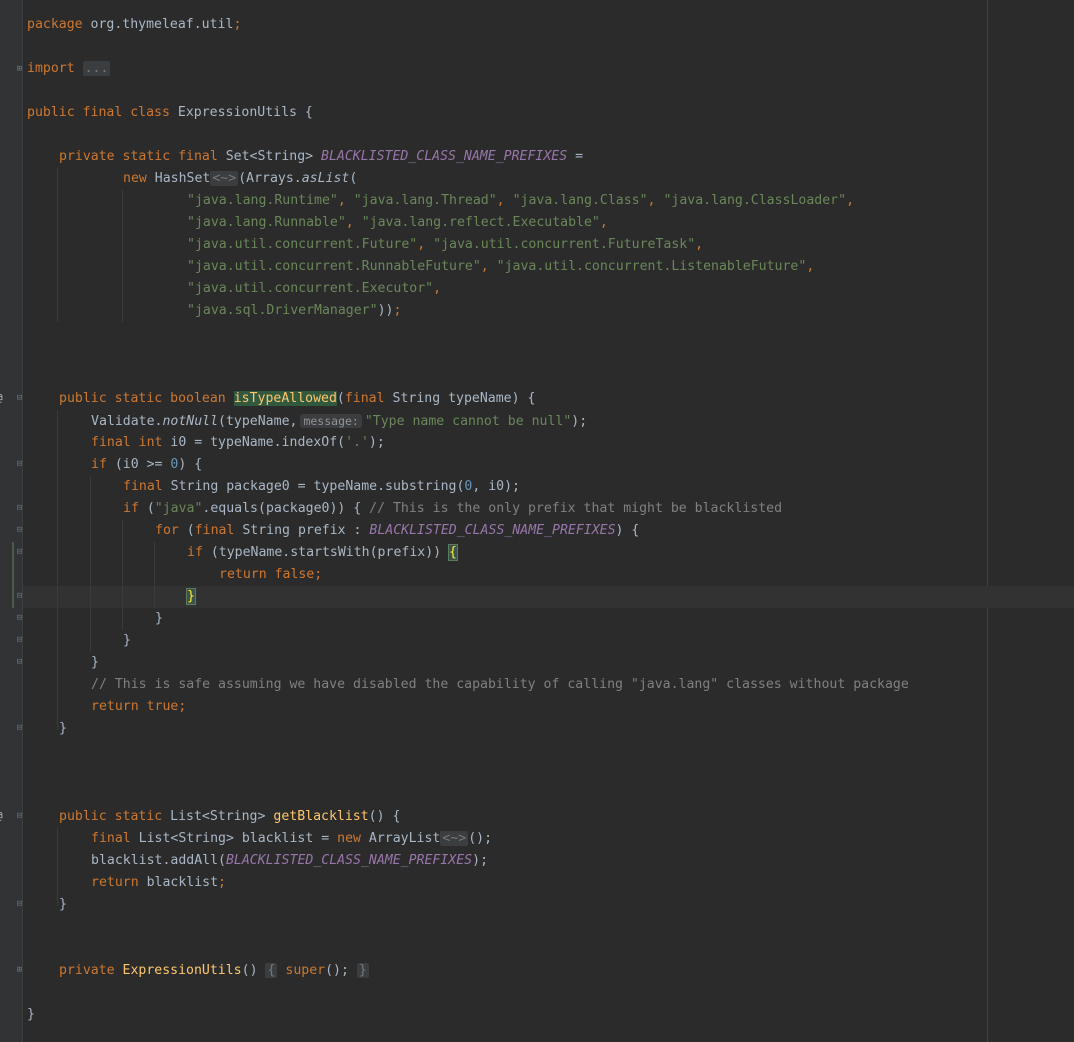 This screenshot has height=1042, width=1074. What do you see at coordinates (22, 521) in the screenshot?
I see `gutter-divider` at bounding box center [22, 521].